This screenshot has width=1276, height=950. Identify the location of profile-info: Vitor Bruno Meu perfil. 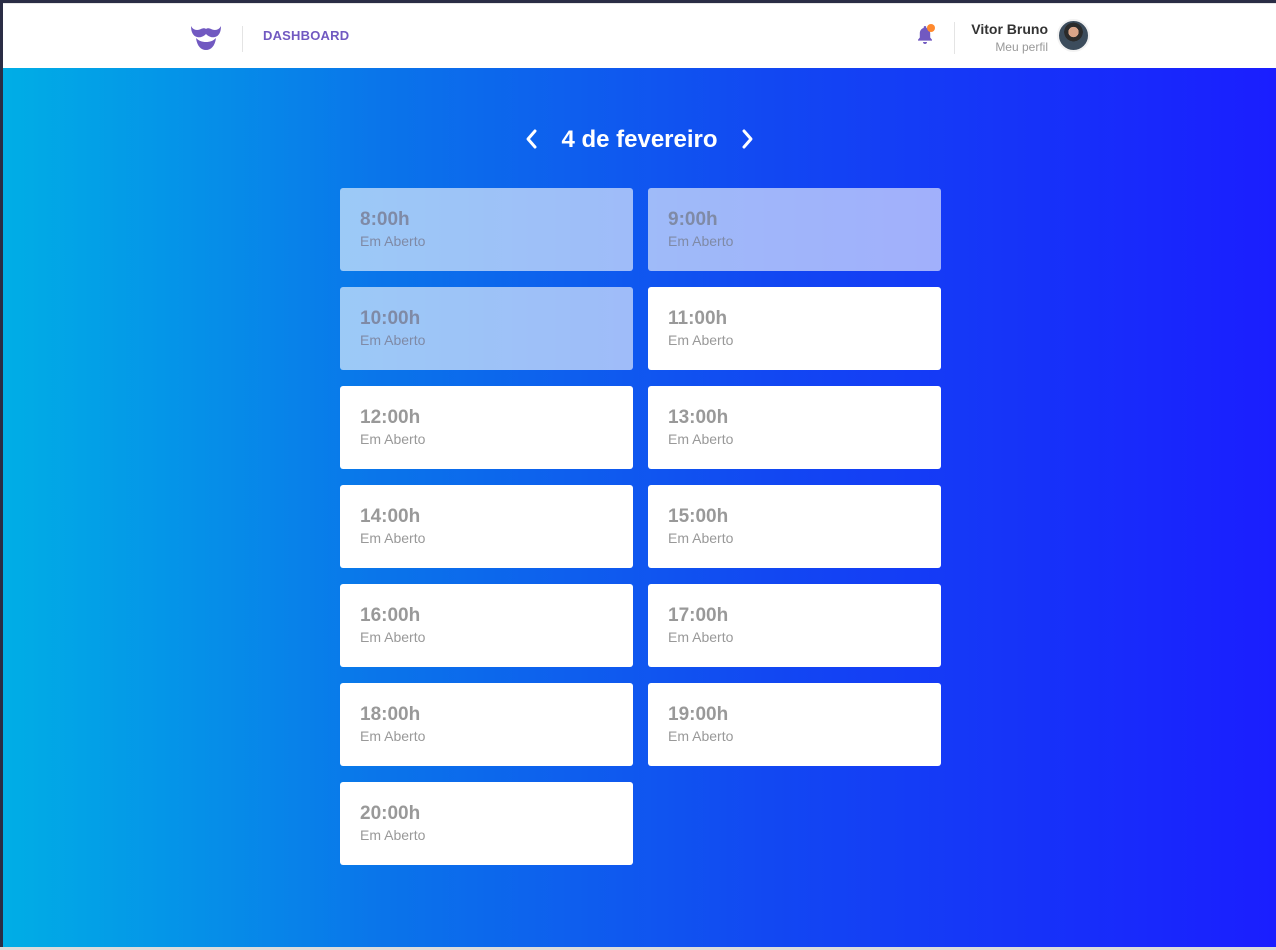
(1009, 37).